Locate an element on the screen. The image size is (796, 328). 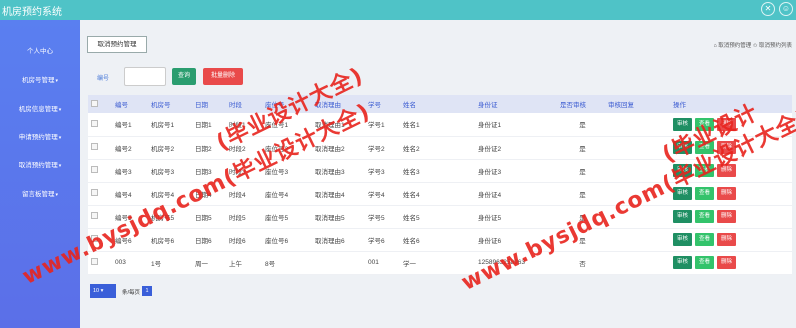
table-cell: 学号2 is located at coordinates (382, 148).